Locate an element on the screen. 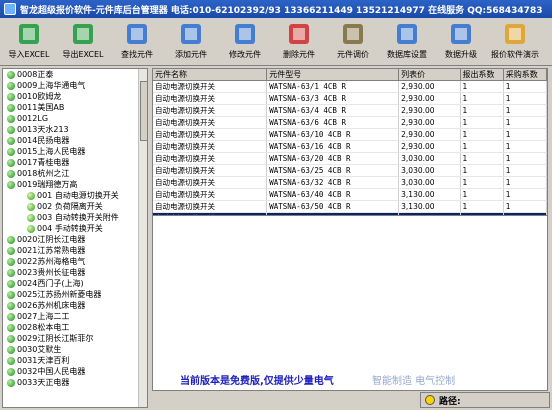  tree-item: 0025江苏扬州新菱电器 is located at coordinates (75, 294).